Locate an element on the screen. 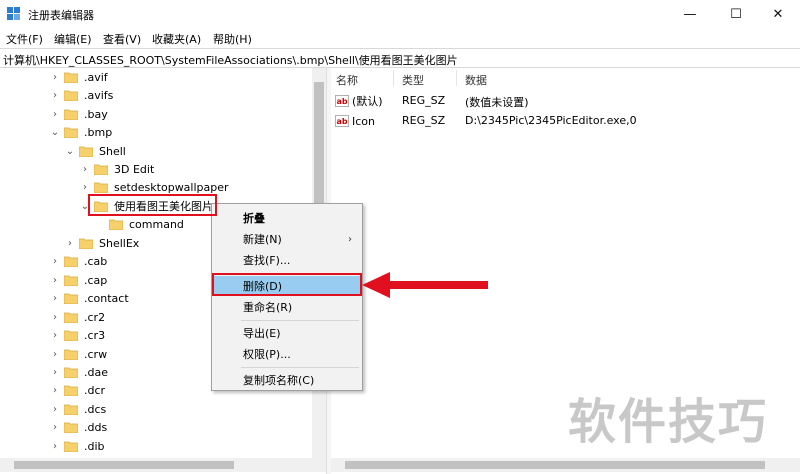  tree-item-label: Shell is located at coordinates (112, 151).